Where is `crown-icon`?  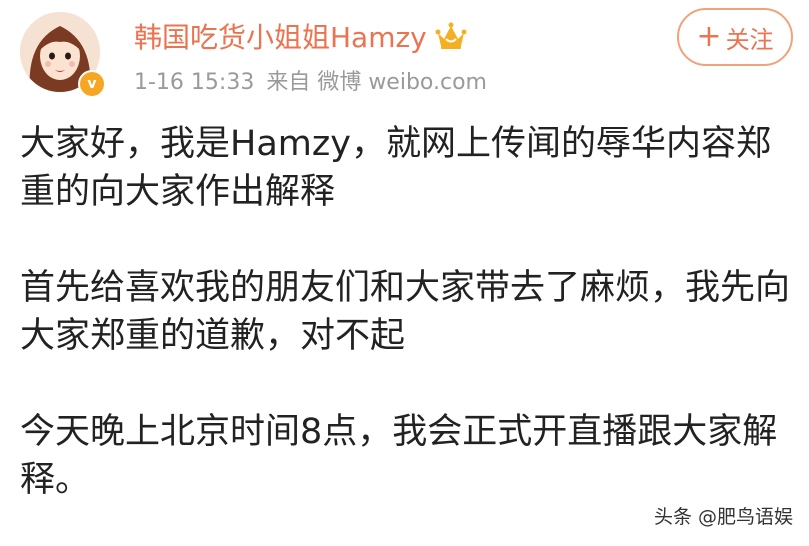 crown-icon is located at coordinates (451, 38).